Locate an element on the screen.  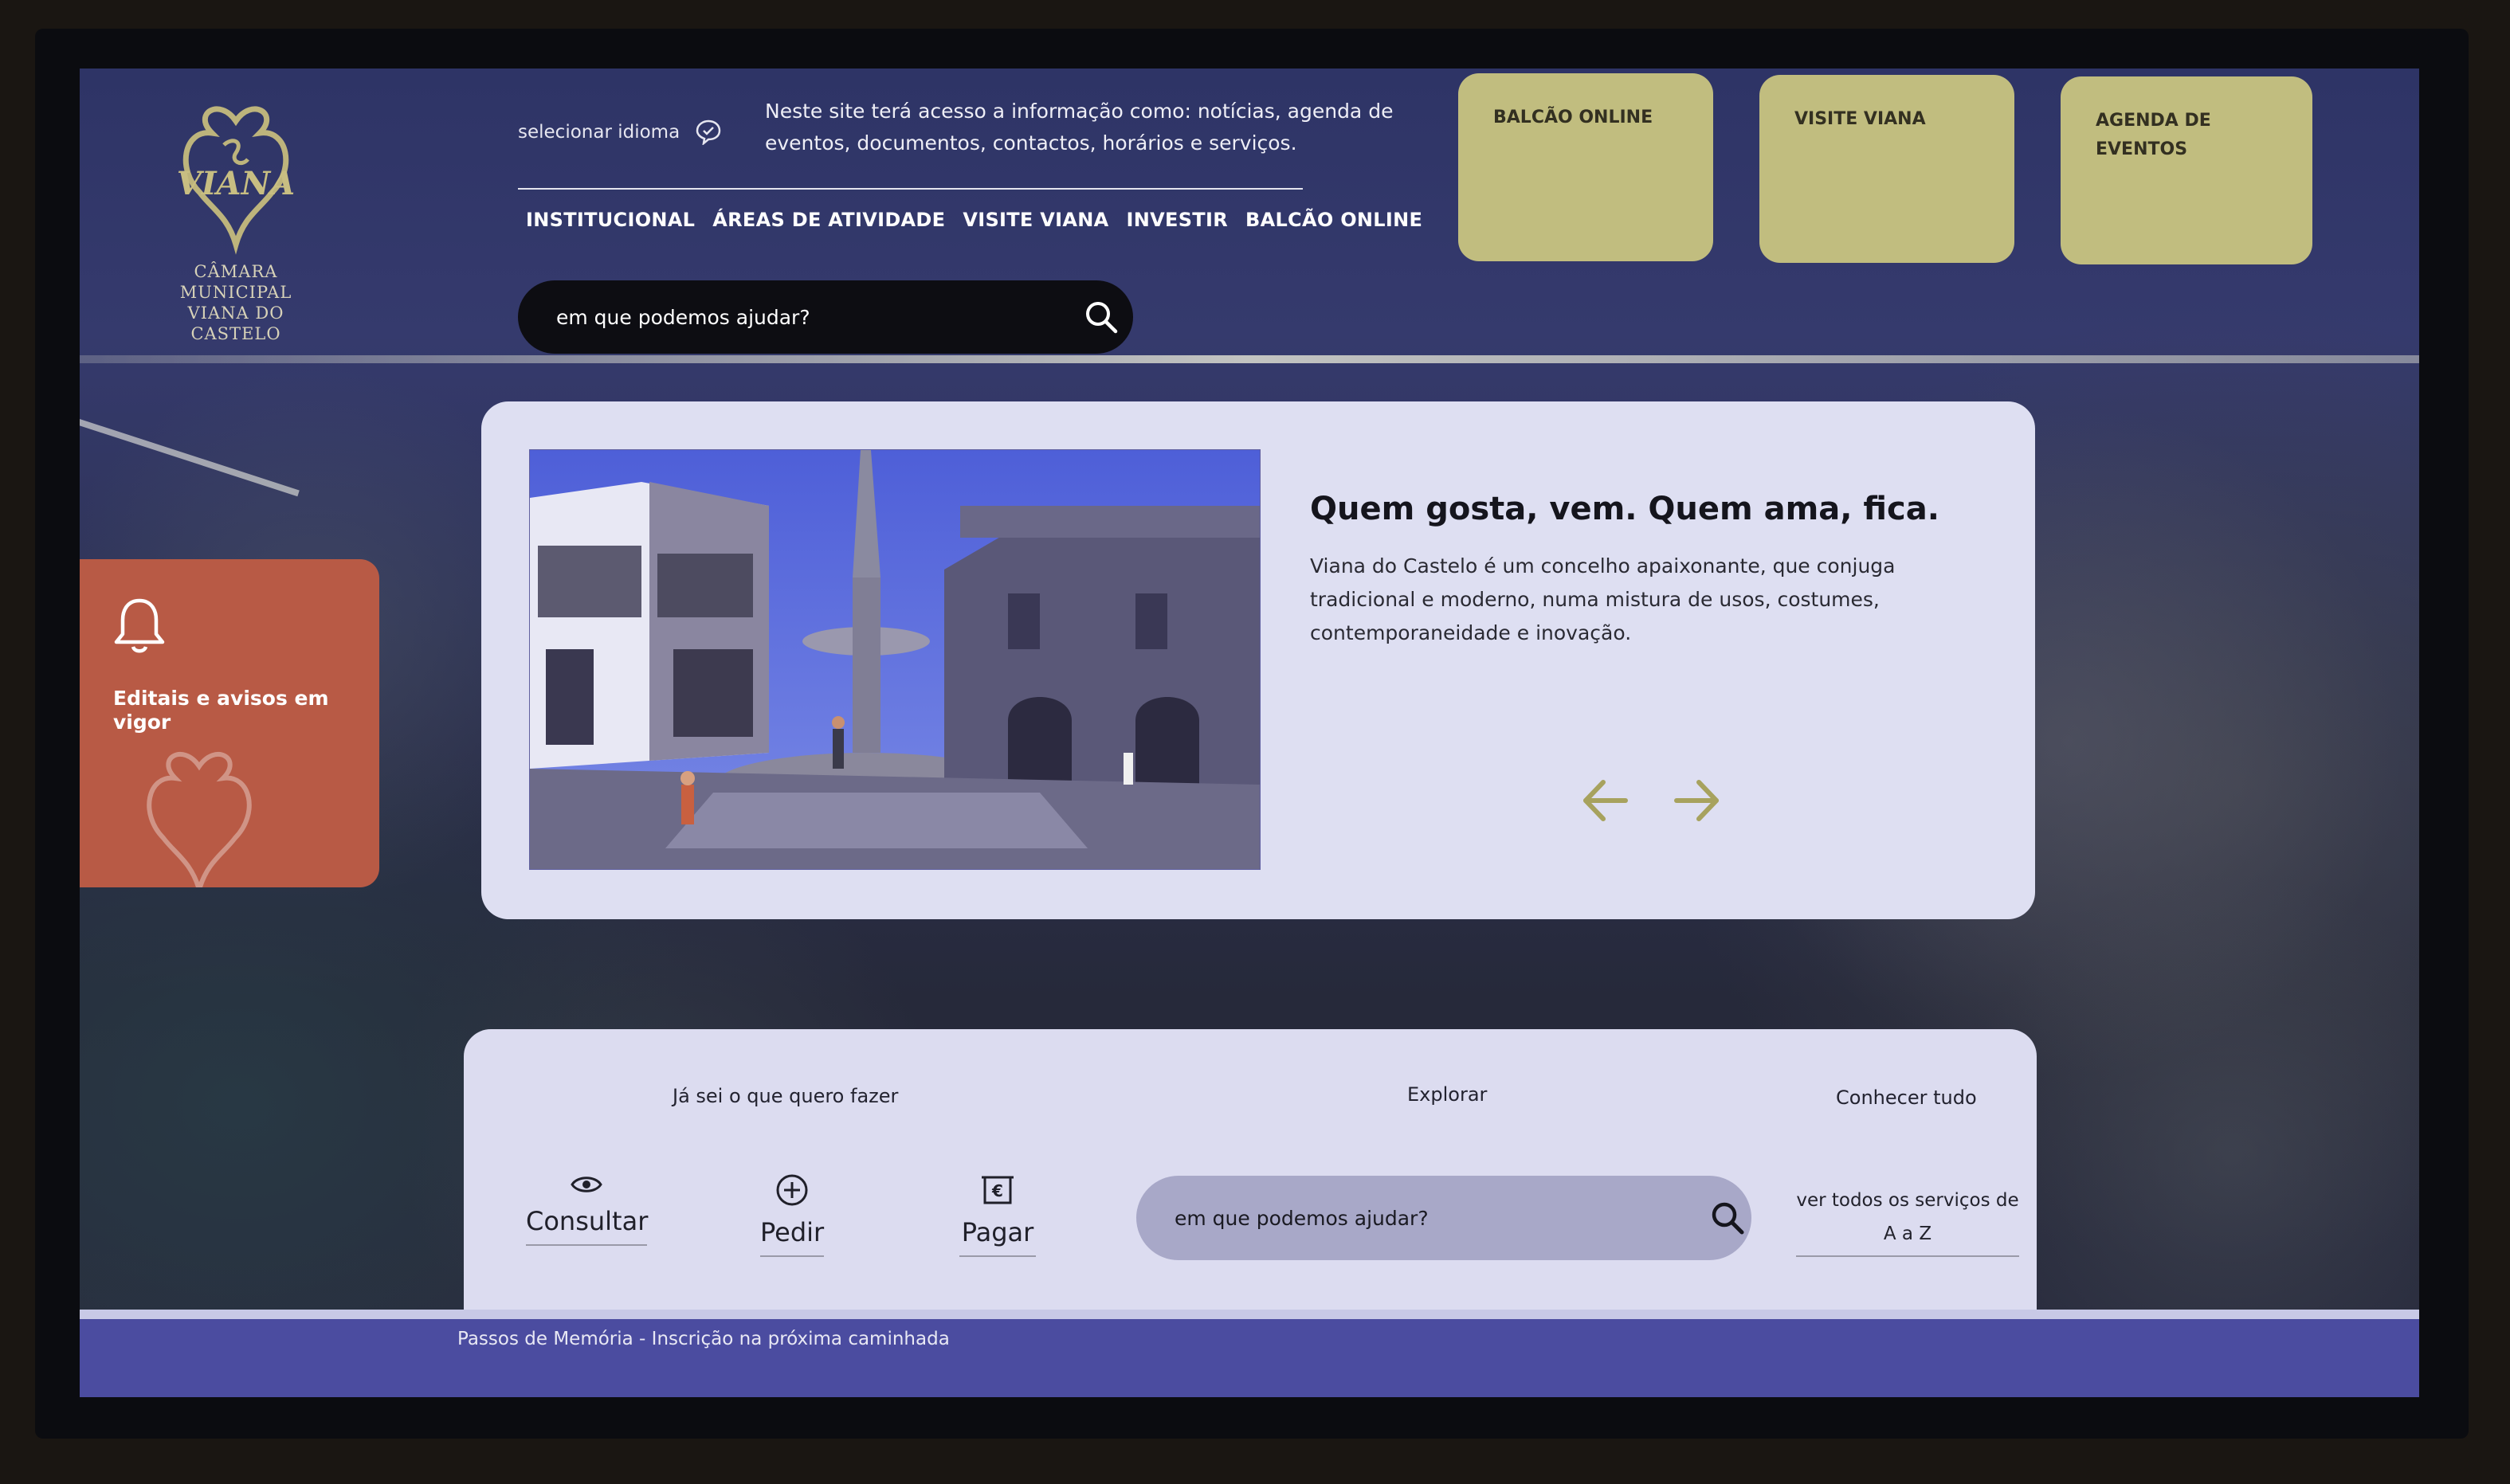
header-search-input is located at coordinates (795, 317).